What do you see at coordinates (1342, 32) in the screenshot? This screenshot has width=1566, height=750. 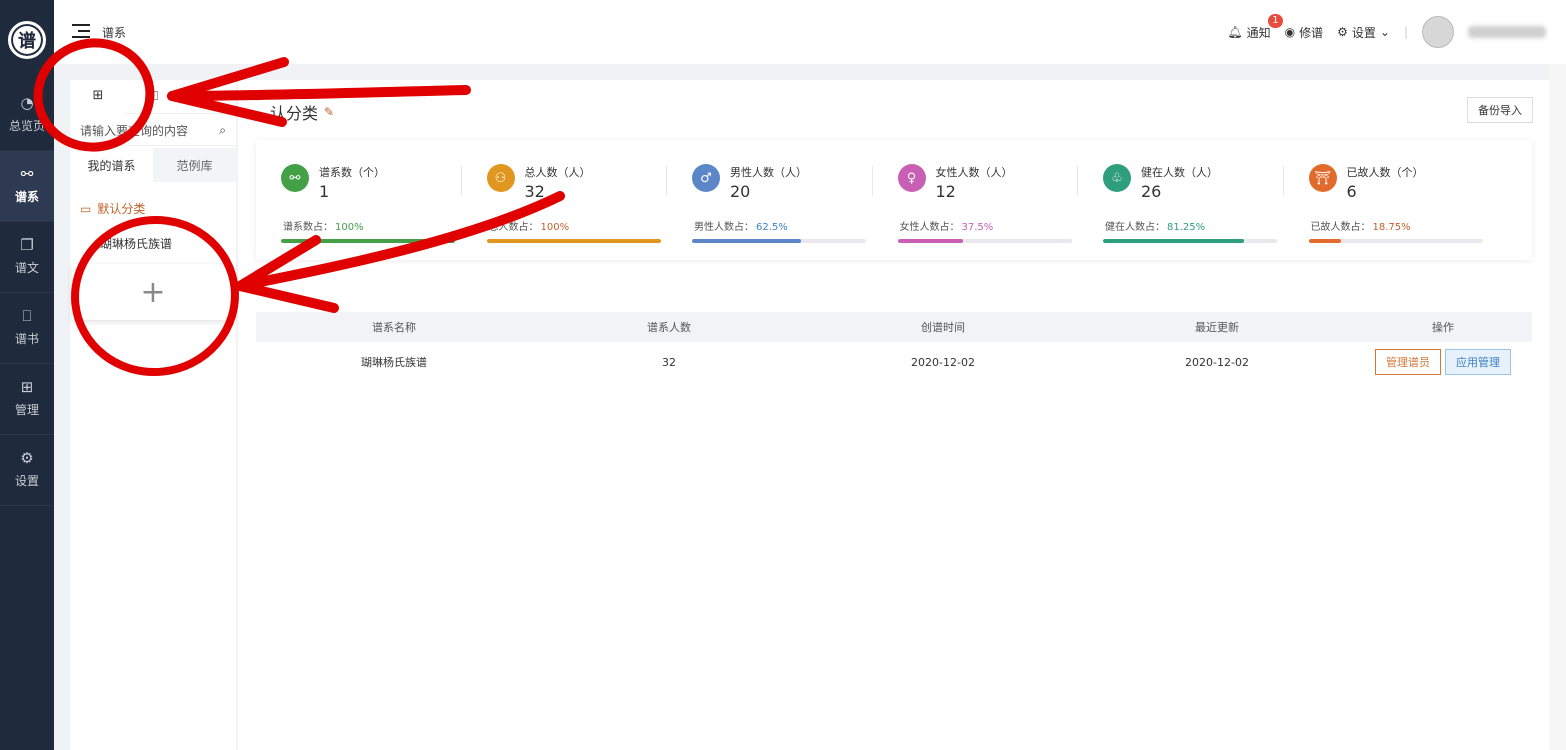 I see `gear-icon: ⚙` at bounding box center [1342, 32].